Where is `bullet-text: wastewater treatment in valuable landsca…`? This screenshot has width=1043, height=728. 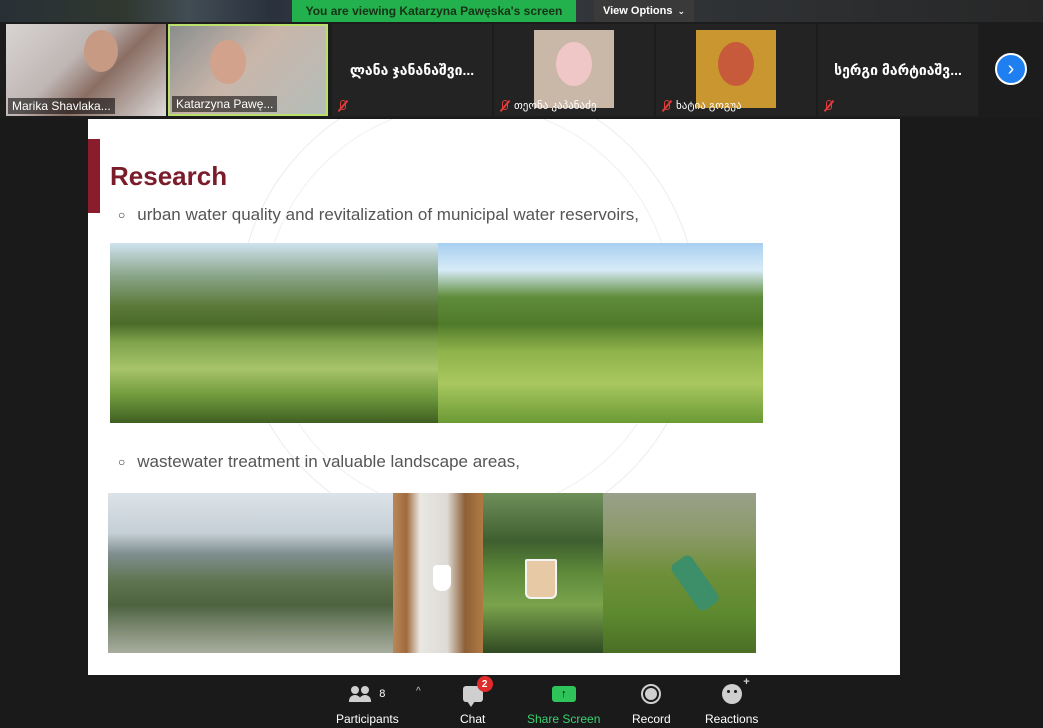
bullet-text: wastewater treatment in valuable landsca… is located at coordinates (328, 461).